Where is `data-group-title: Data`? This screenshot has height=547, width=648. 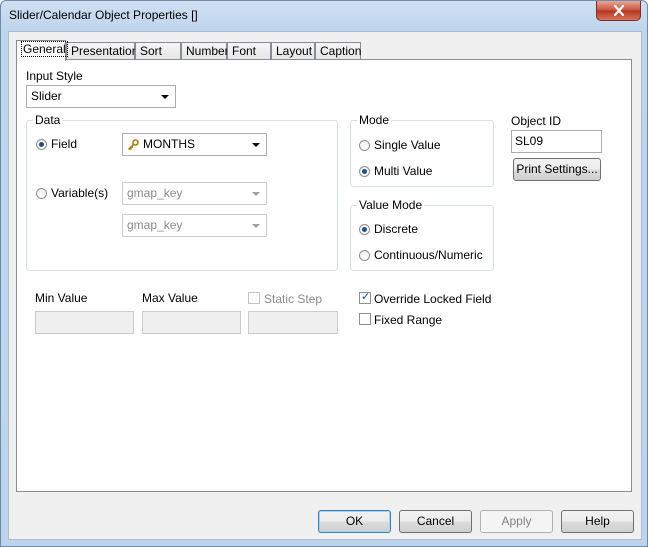
data-group-title: Data is located at coordinates (48, 120).